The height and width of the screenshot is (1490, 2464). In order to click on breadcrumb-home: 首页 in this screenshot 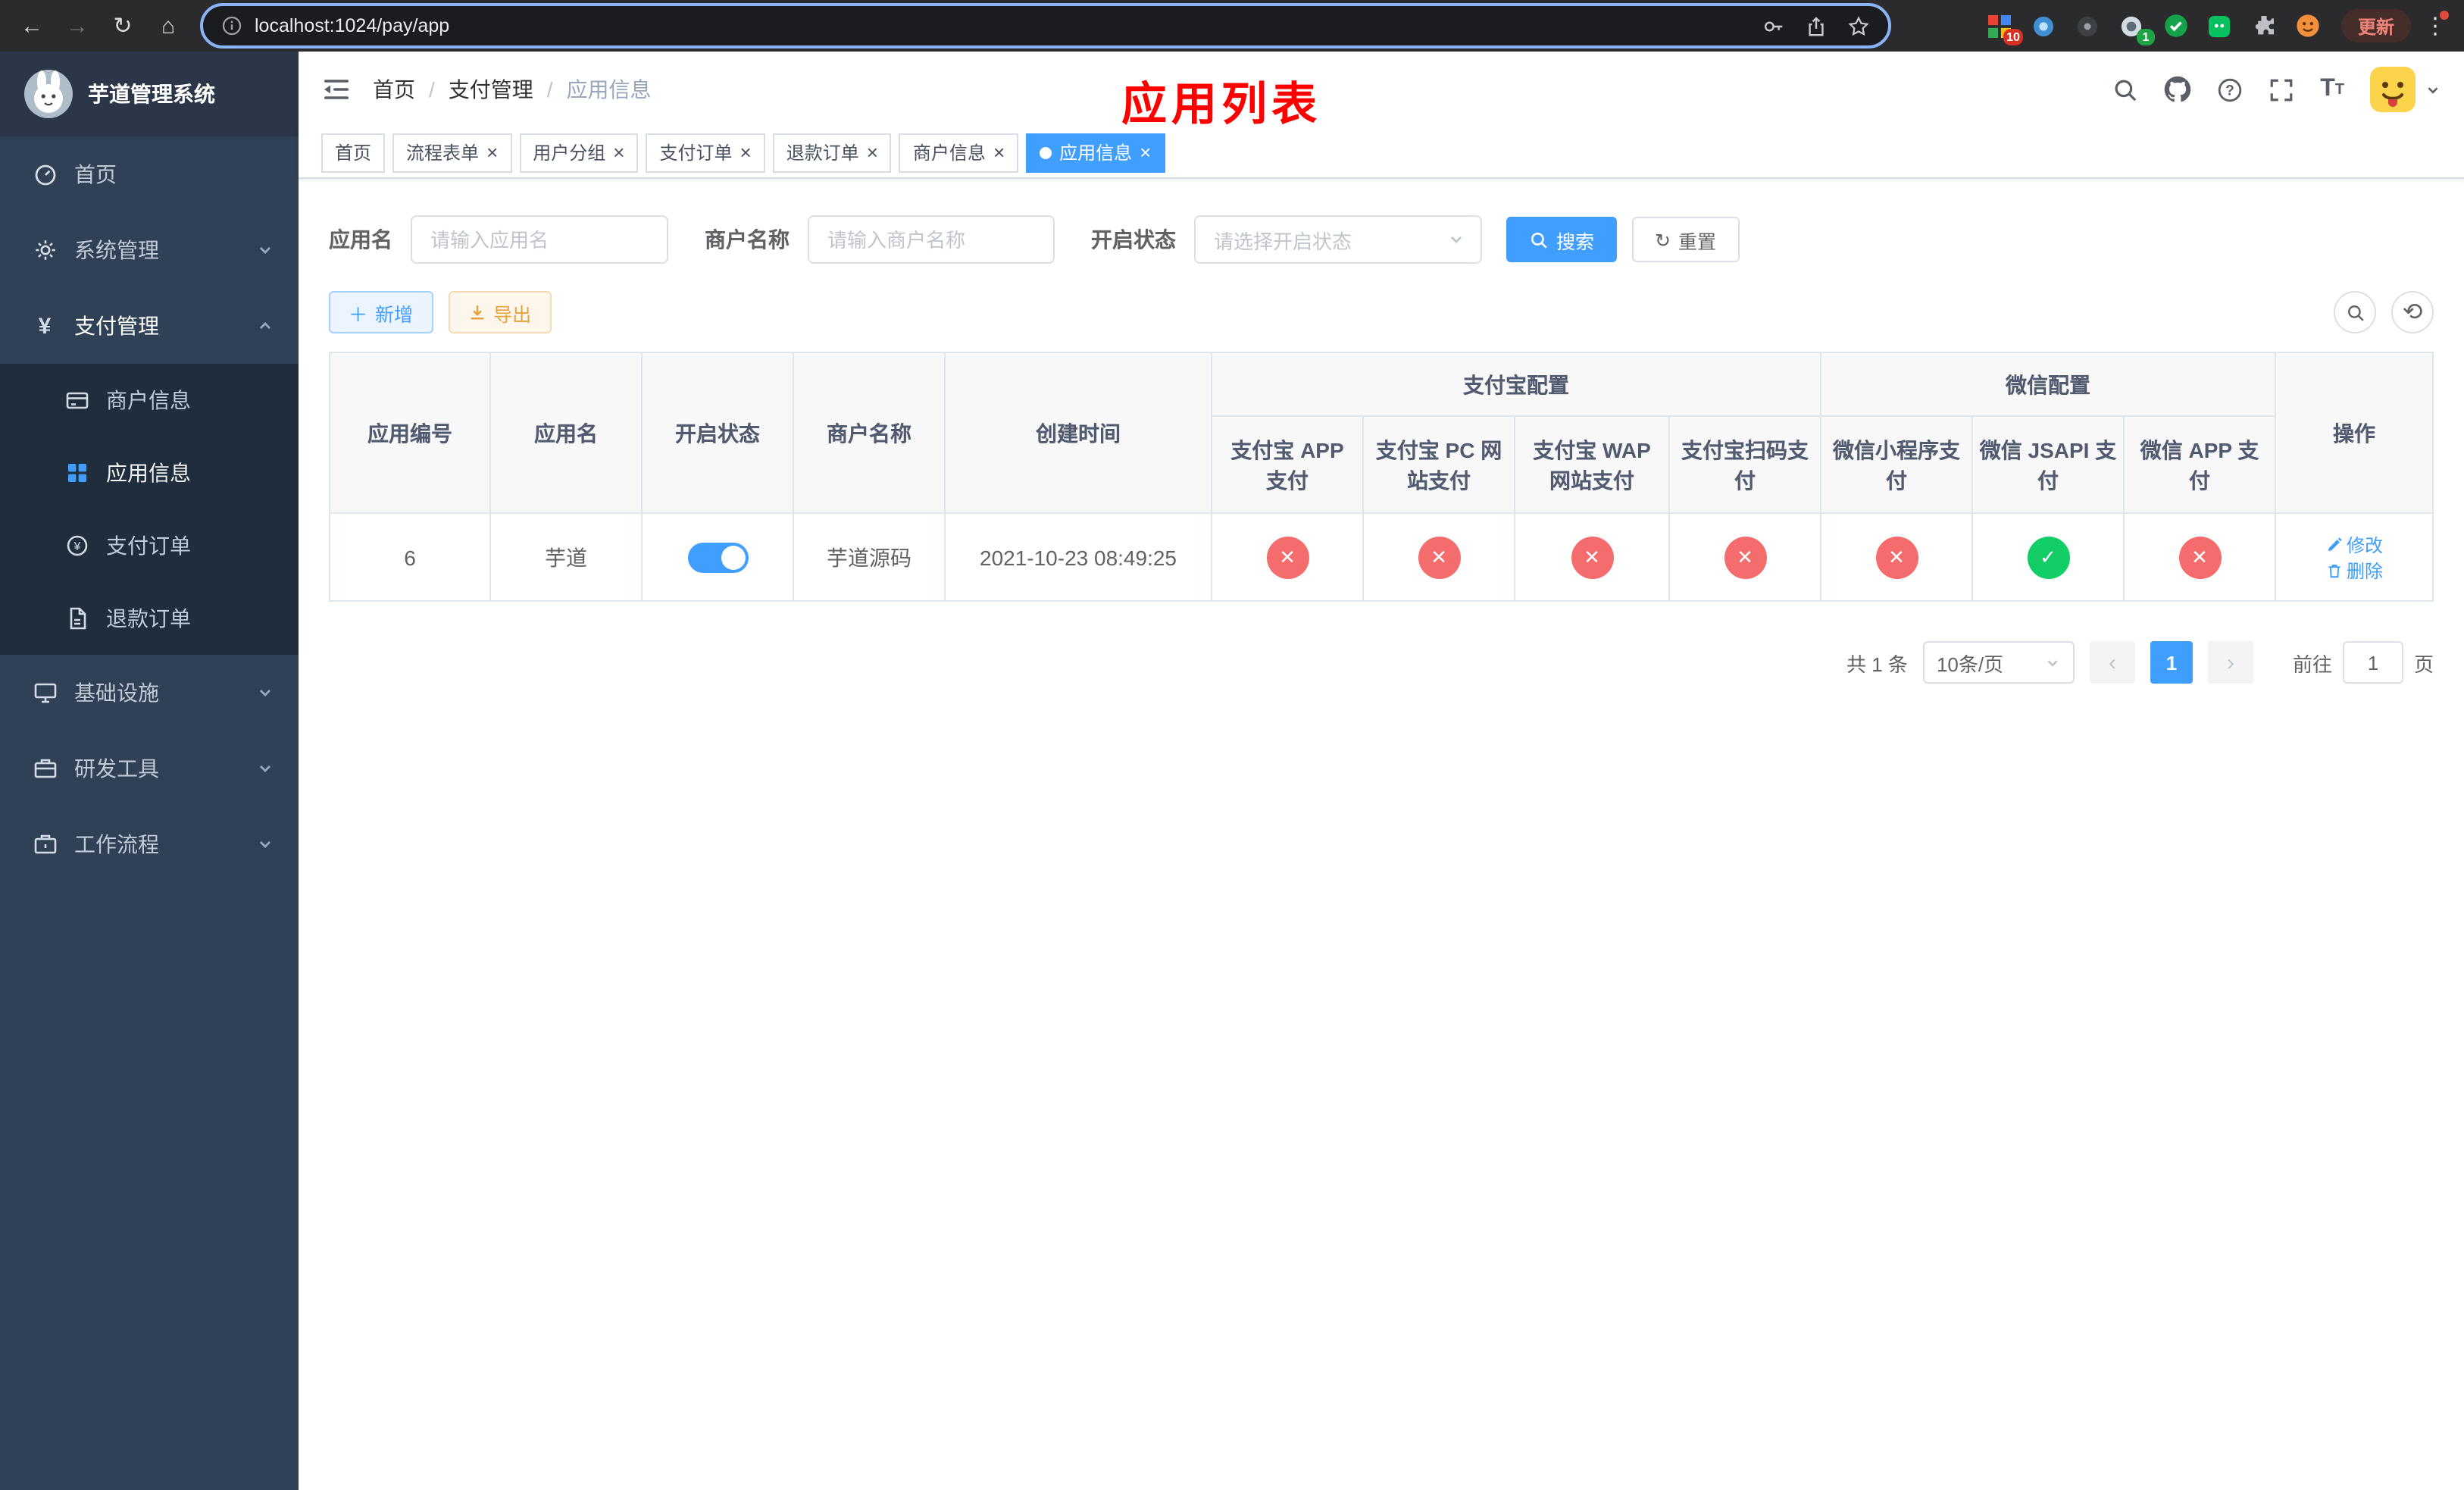, I will do `click(394, 89)`.